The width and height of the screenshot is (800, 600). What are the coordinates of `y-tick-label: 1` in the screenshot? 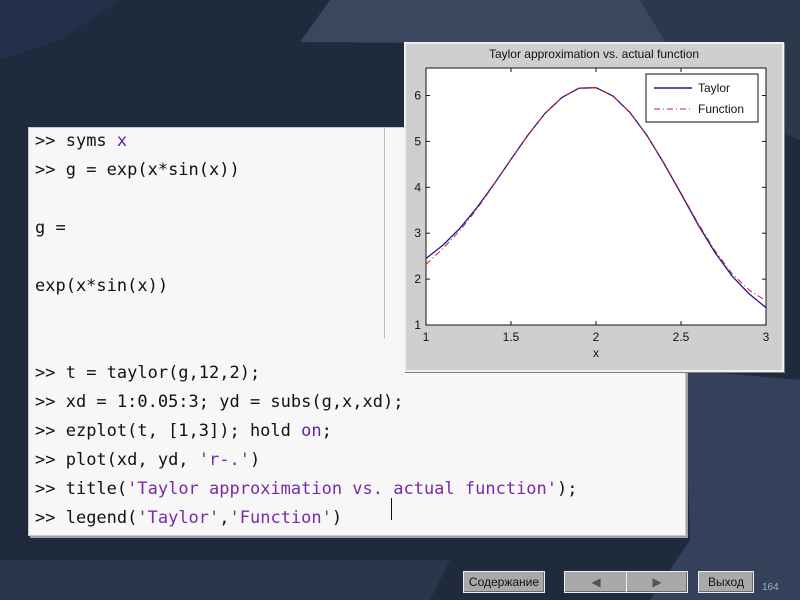 It's located at (417, 325).